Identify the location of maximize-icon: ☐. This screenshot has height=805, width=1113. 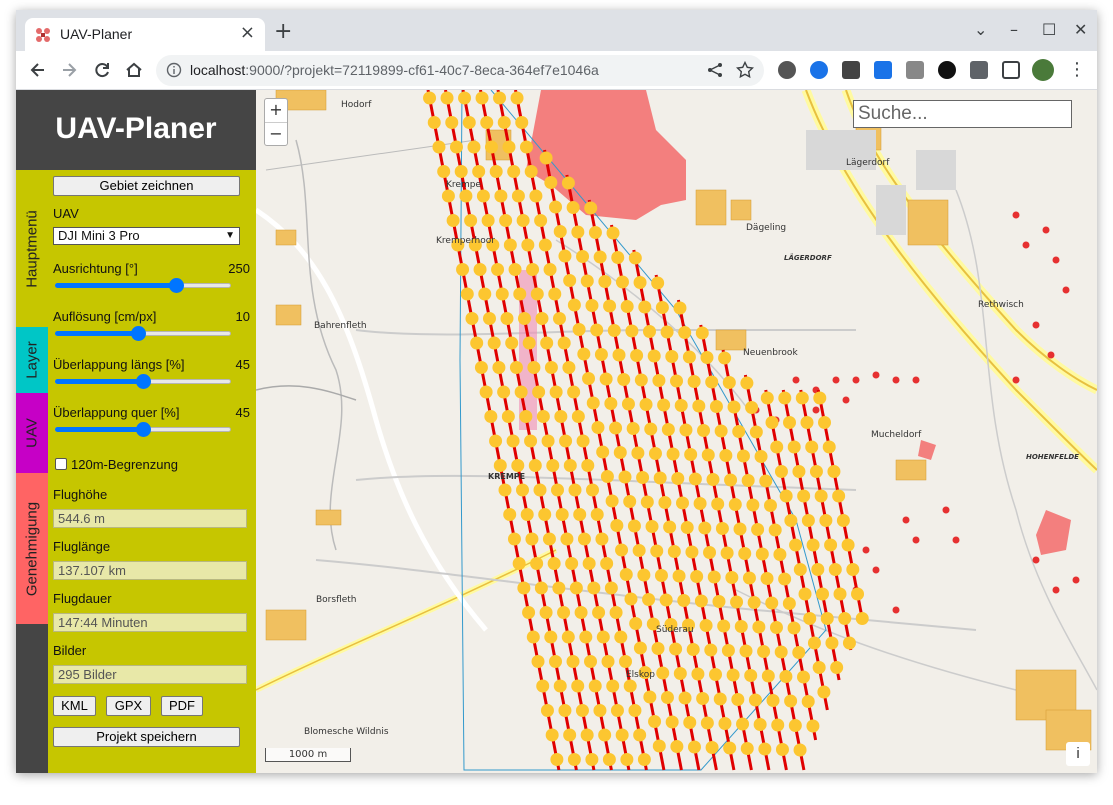
(1049, 29).